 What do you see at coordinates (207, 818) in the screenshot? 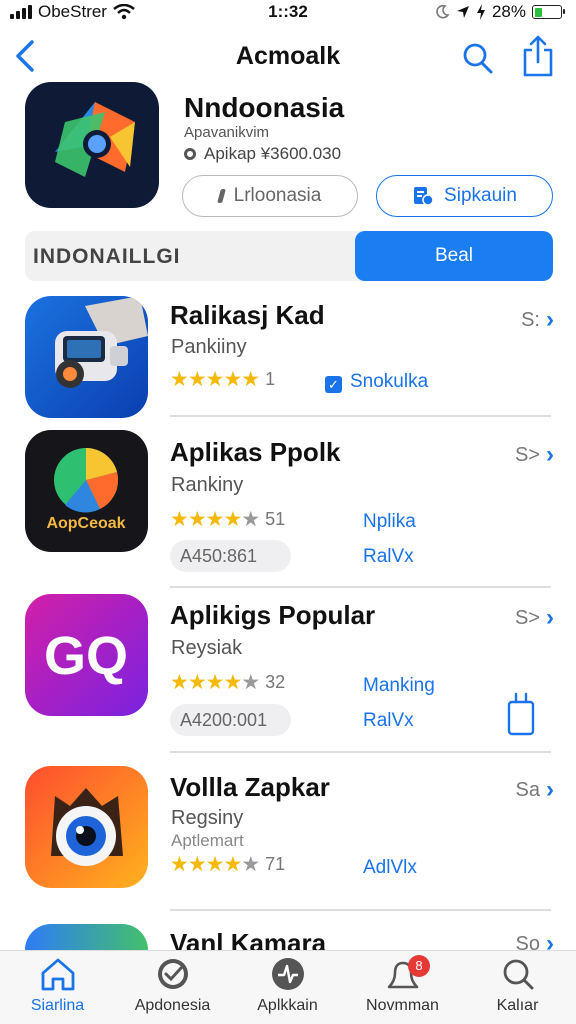
I see `app-category: Regsiny` at bounding box center [207, 818].